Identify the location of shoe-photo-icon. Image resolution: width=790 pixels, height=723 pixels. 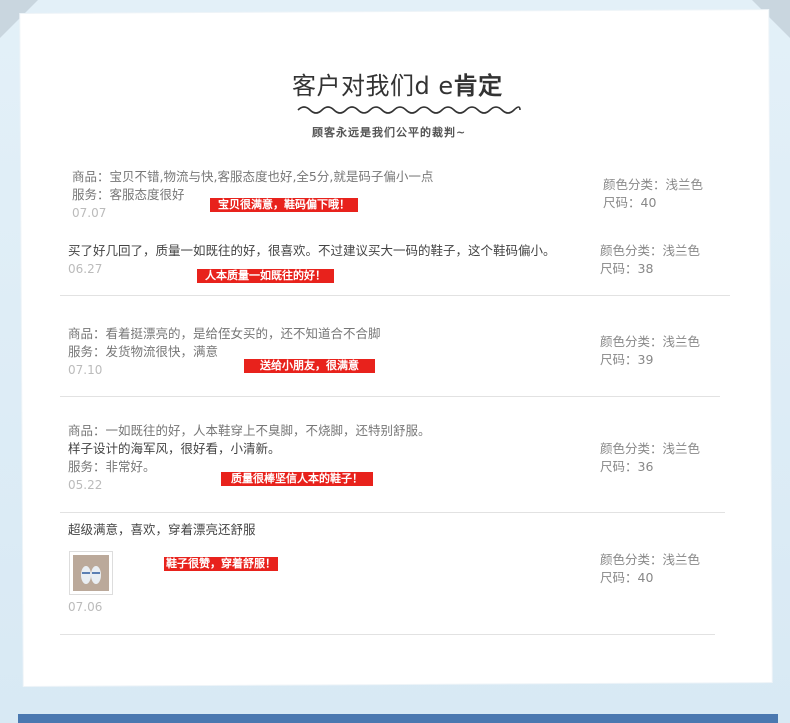
(91, 573).